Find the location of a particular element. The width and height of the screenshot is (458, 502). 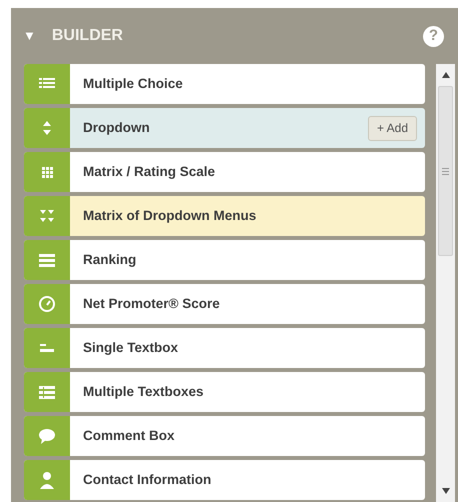

question-type-item: Contact Information is located at coordinates (224, 480).